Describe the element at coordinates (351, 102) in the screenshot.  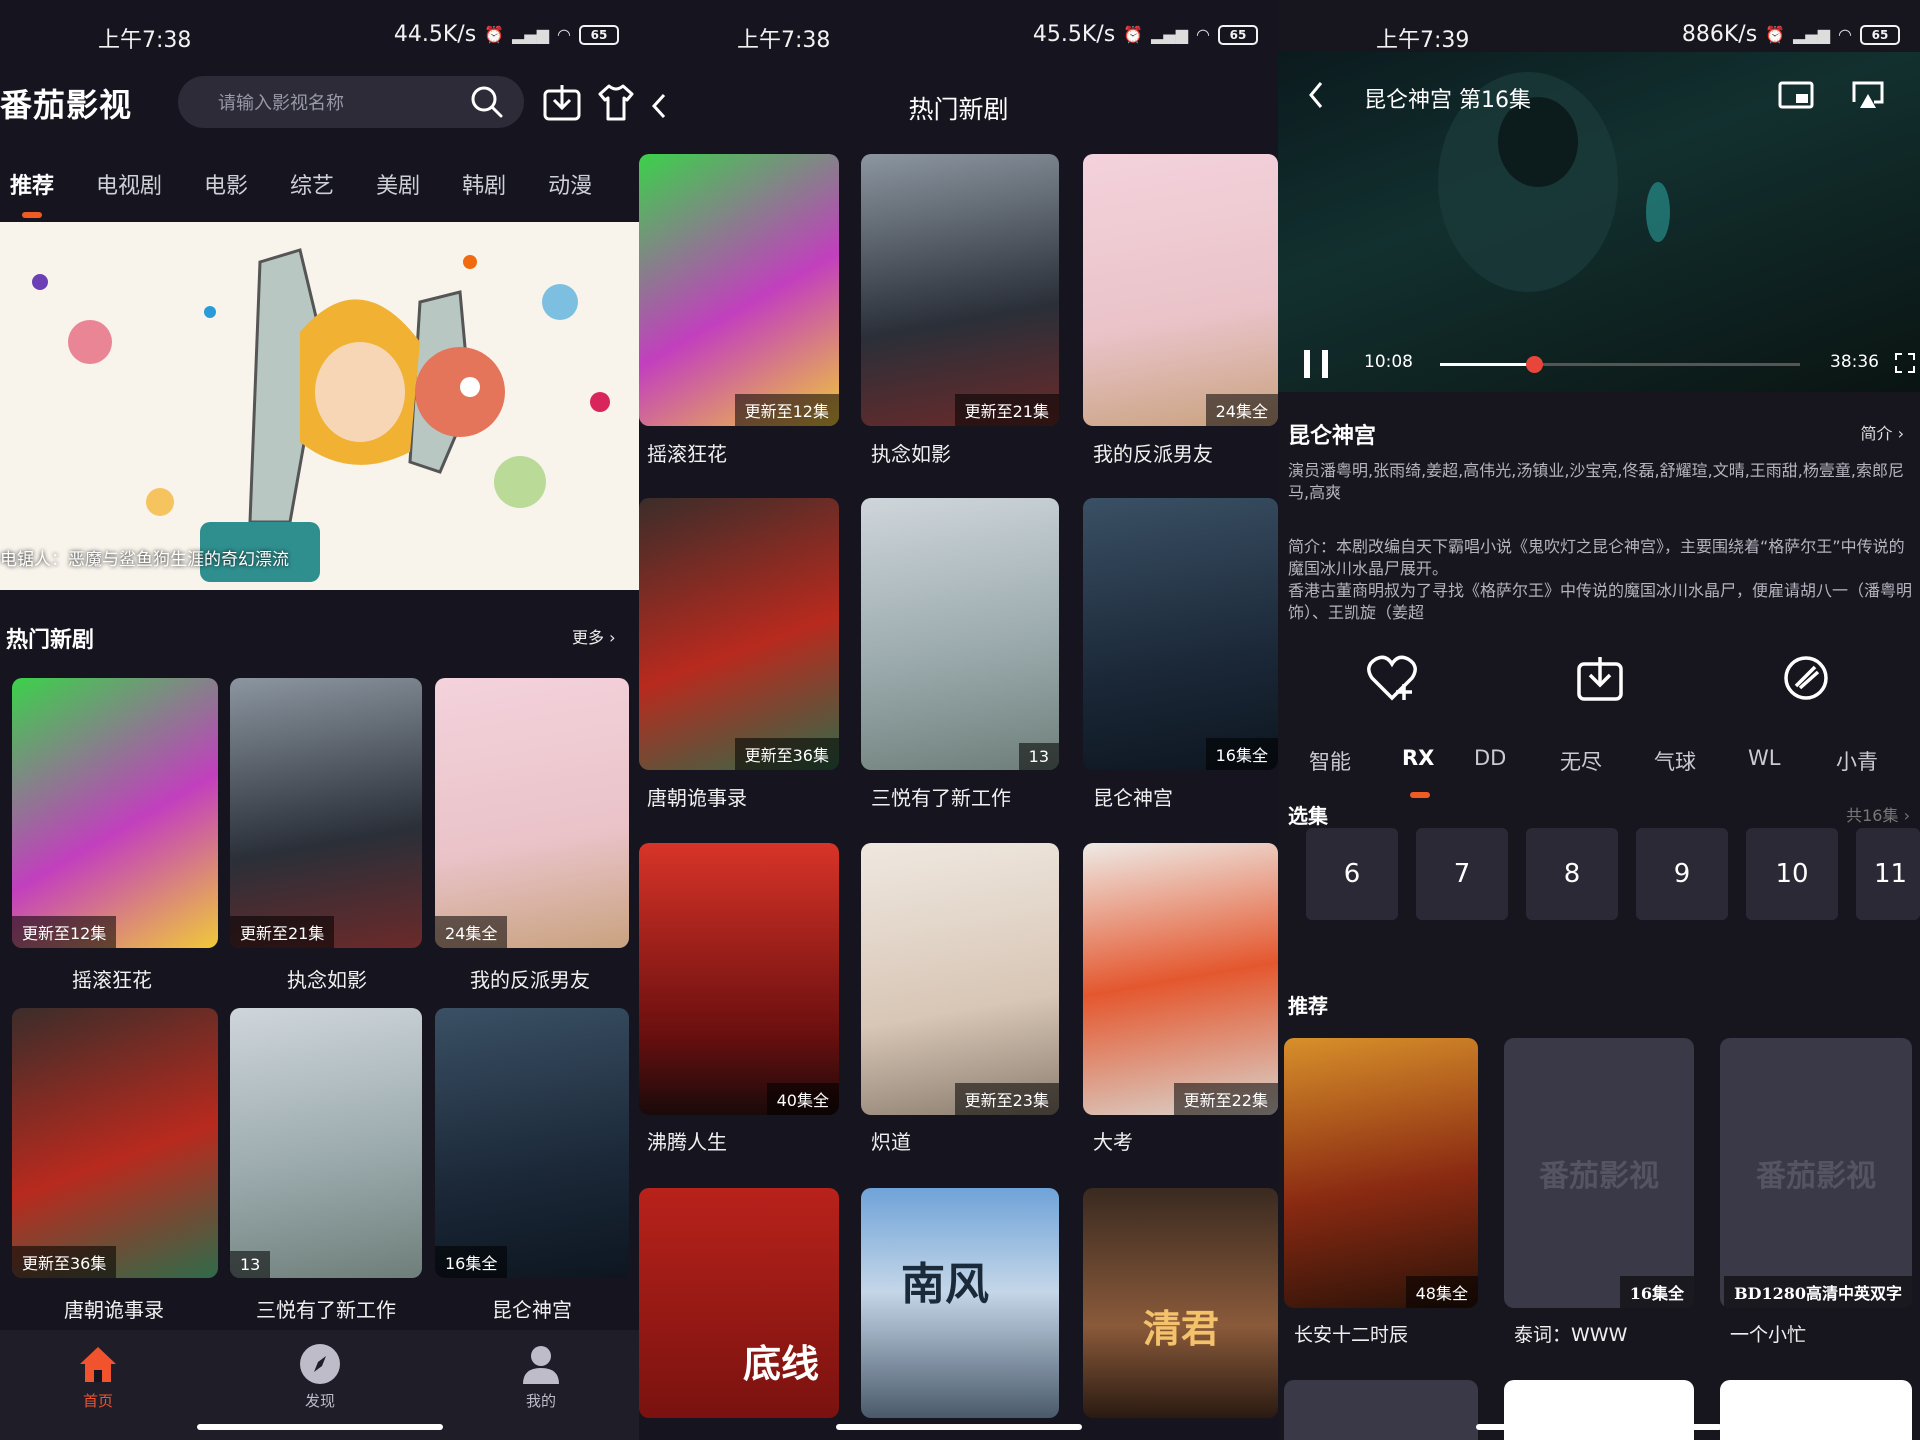
I see `search-input: 请输入影视名称` at that location.